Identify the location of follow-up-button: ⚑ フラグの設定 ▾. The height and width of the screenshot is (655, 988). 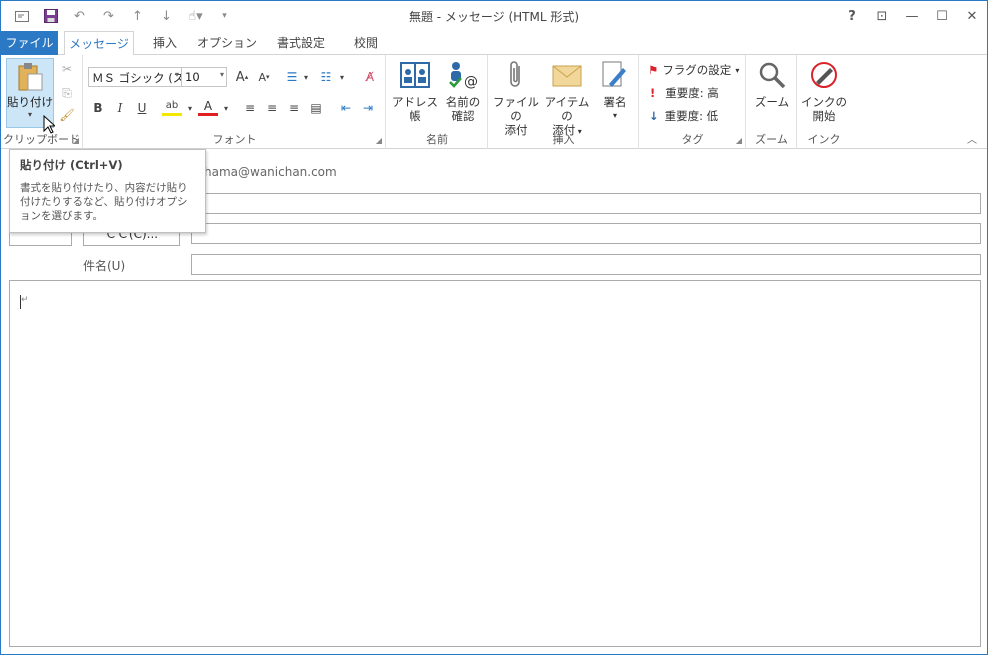
(693, 70).